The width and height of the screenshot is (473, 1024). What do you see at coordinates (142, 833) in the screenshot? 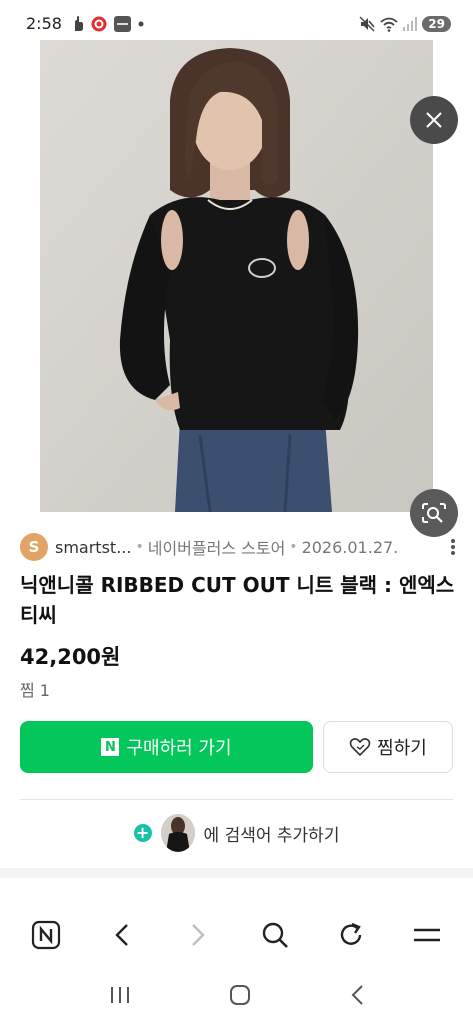
I see `plus-icon: +` at bounding box center [142, 833].